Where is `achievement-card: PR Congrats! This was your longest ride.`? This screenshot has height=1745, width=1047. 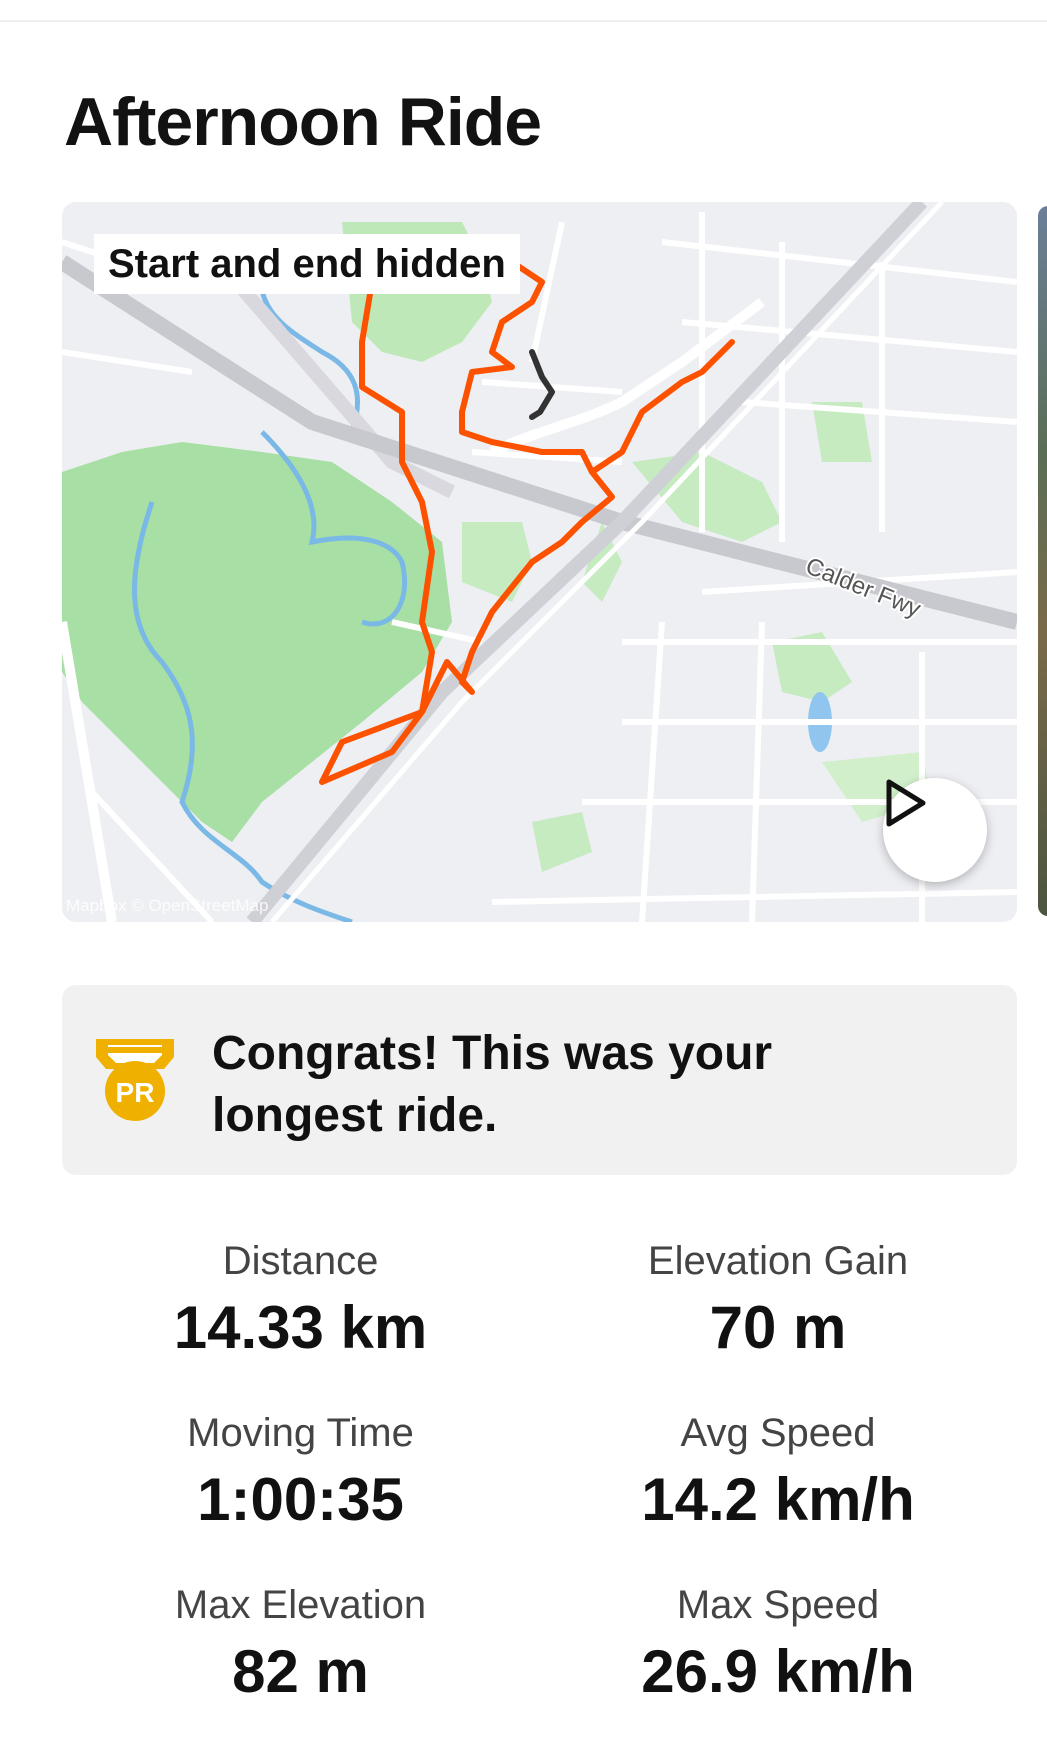
achievement-card: PR Congrats! This was your longest ride. is located at coordinates (539, 1080).